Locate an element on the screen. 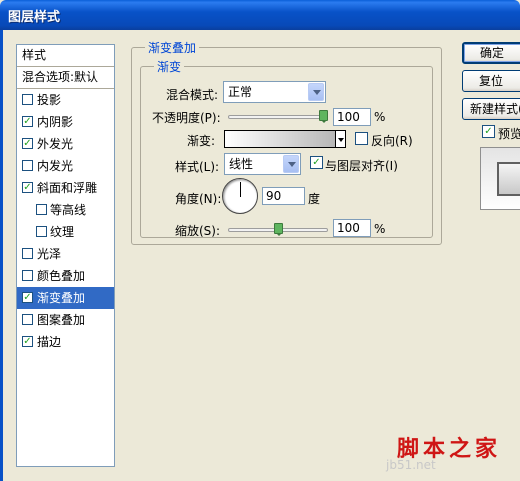 This screenshot has height=481, width=520. gradient-label: 渐变: is located at coordinates (201, 141).